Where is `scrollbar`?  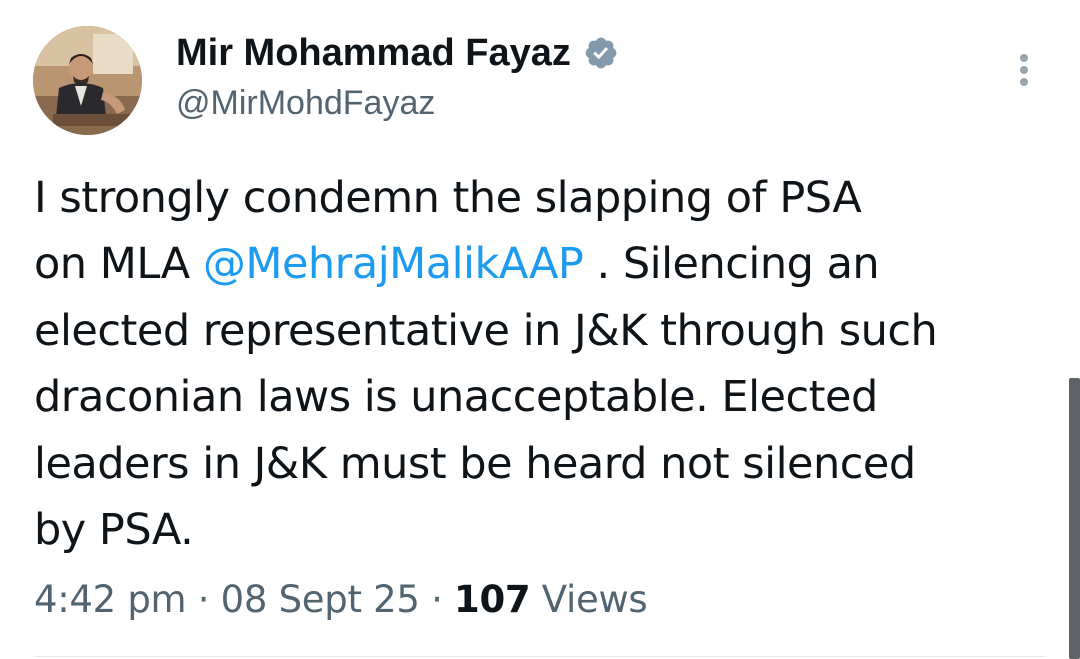
scrollbar is located at coordinates (1074, 518).